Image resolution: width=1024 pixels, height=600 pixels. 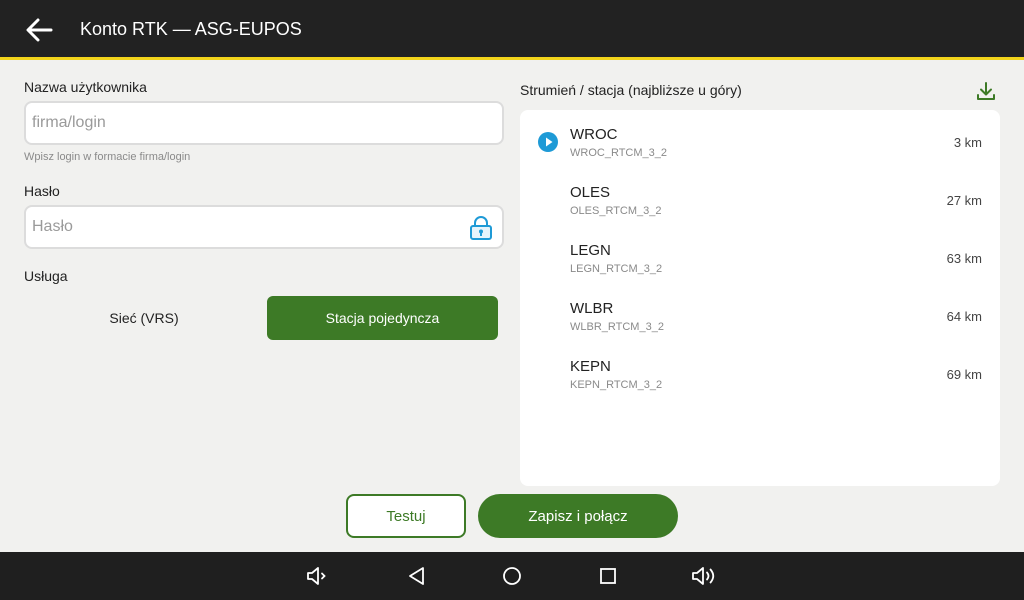 What do you see at coordinates (964, 316) in the screenshot?
I see `station-distance: 64 km` at bounding box center [964, 316].